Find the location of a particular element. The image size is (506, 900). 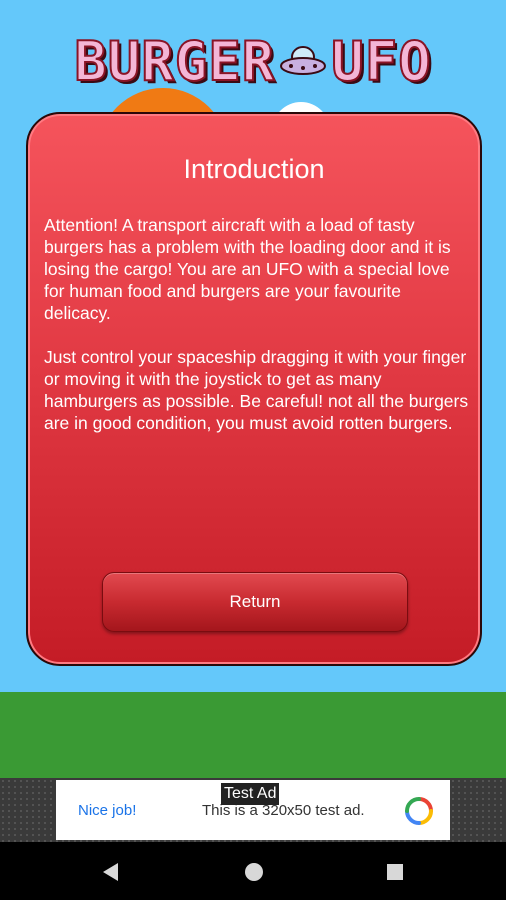

ufo-icon is located at coordinates (303, 60).